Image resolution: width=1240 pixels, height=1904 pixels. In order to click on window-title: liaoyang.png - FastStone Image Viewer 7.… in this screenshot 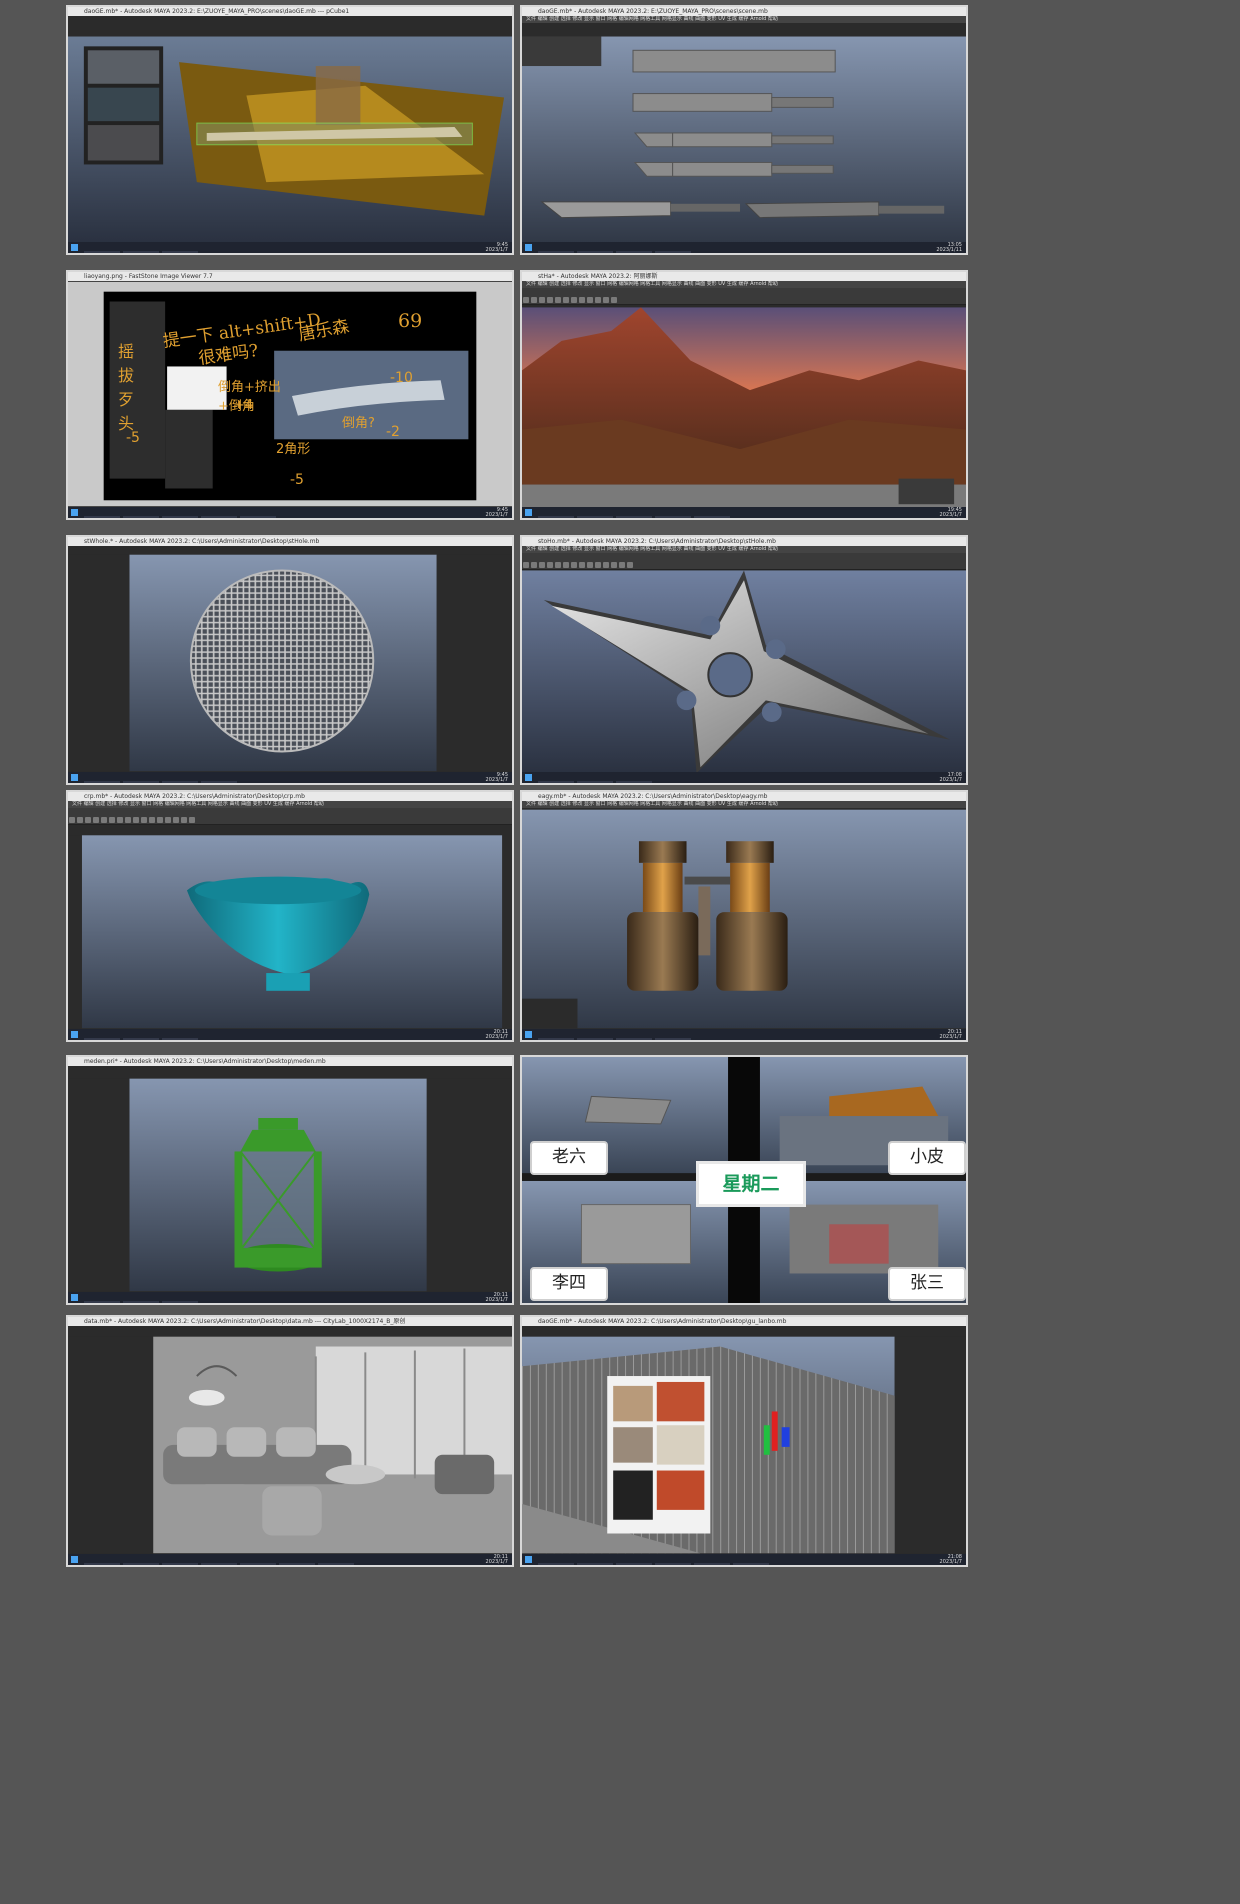, I will do `click(290, 276)`.